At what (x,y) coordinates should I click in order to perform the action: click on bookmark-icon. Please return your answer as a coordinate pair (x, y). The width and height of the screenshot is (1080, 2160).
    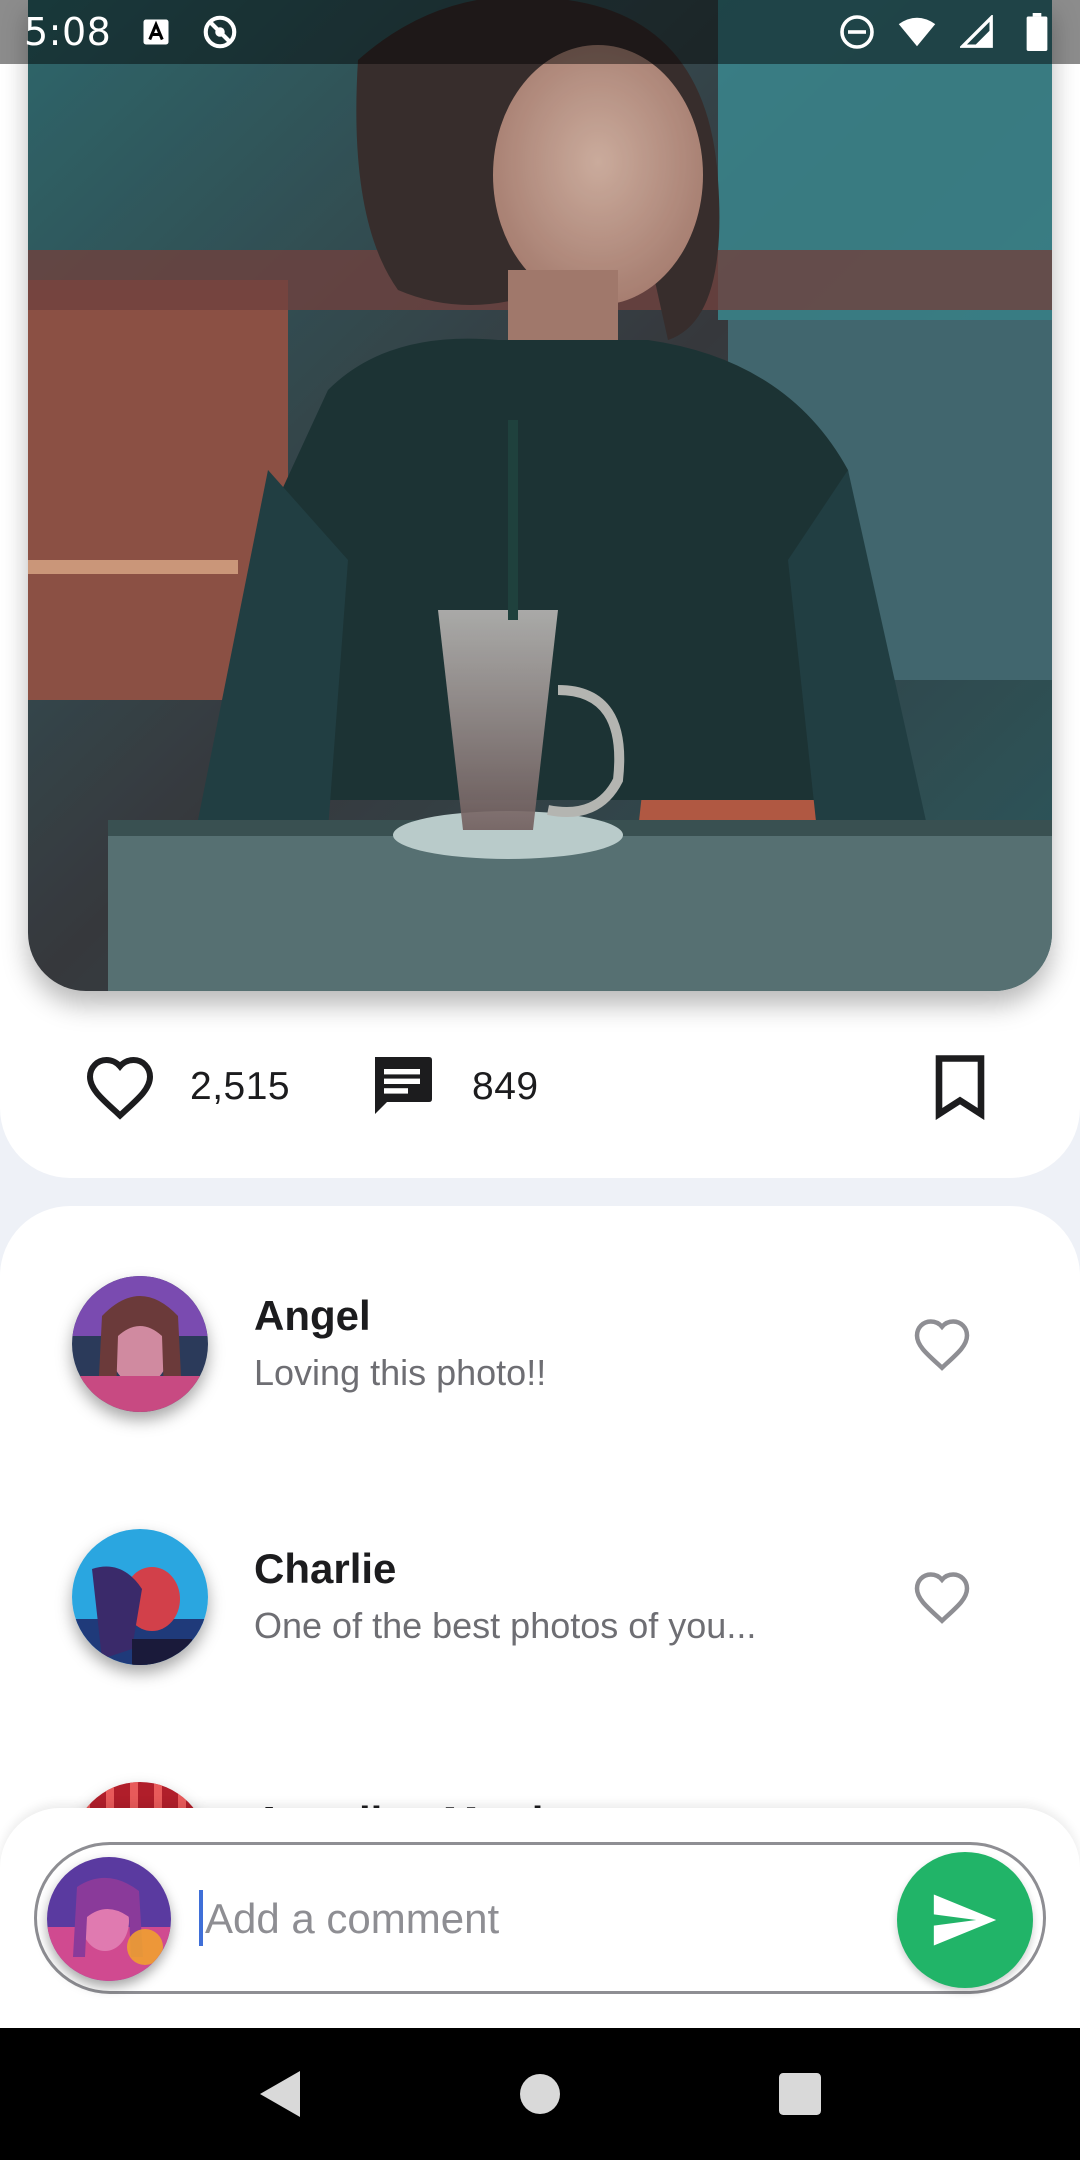
    Looking at the image, I should click on (960, 1087).